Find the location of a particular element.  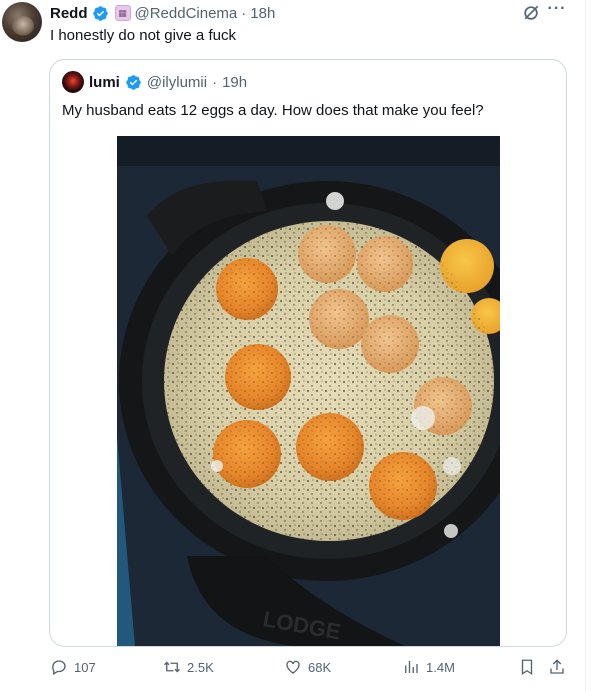

author-name: Redd is located at coordinates (69, 13).